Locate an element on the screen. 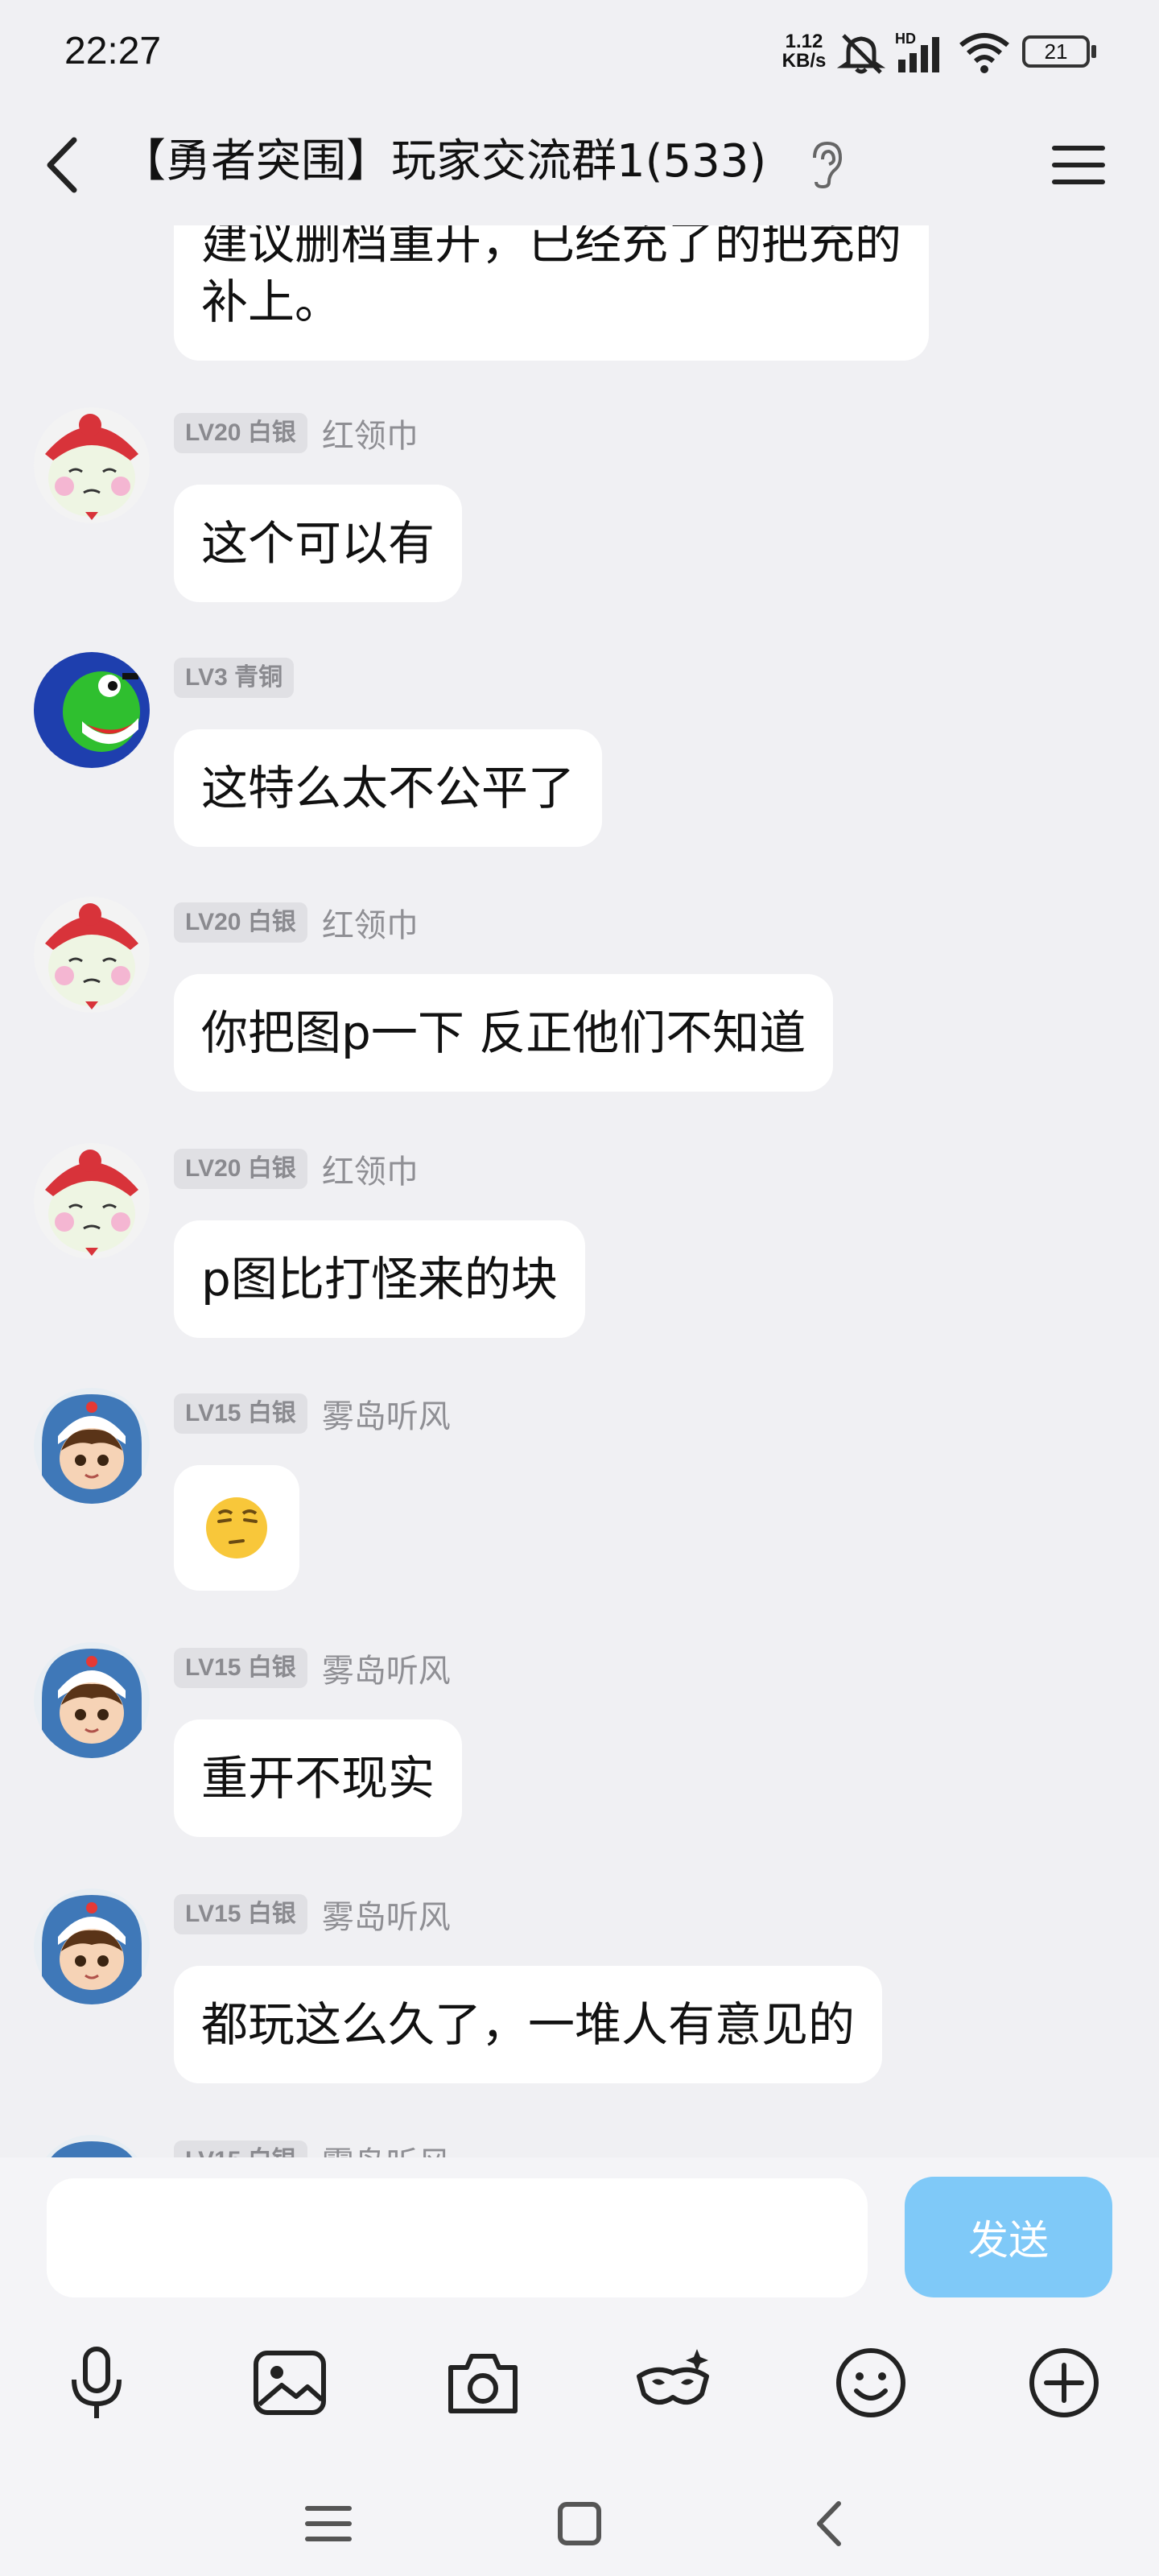 The width and height of the screenshot is (1159, 2576). voice-button is located at coordinates (96, 2382).